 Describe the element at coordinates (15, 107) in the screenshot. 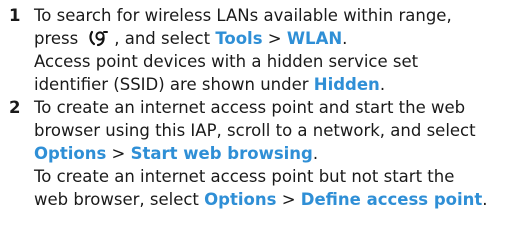

I see `step-number: 2` at that location.